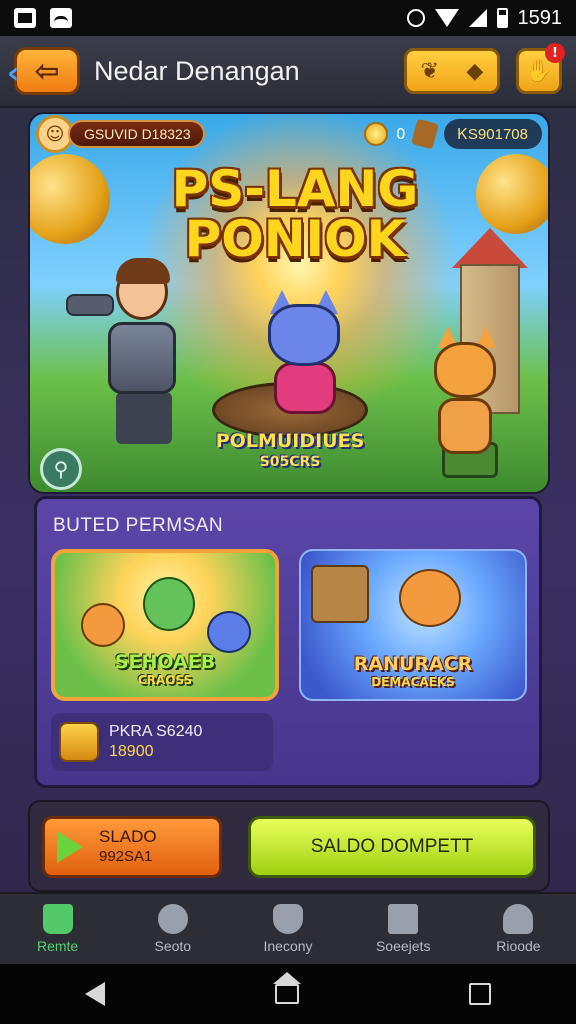 The width and height of the screenshot is (576, 1024). What do you see at coordinates (424, 134) in the screenshot?
I see `bag-icon` at bounding box center [424, 134].